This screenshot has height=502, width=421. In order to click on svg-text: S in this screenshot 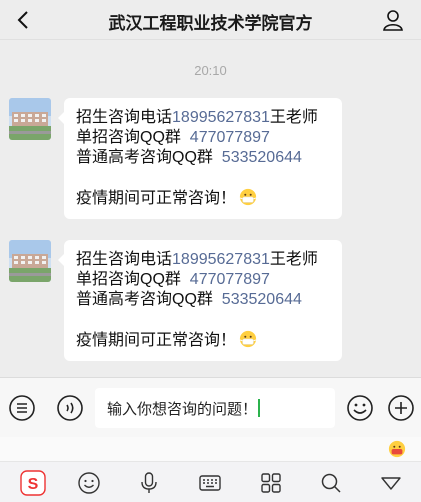, I will do `click(33, 484)`.